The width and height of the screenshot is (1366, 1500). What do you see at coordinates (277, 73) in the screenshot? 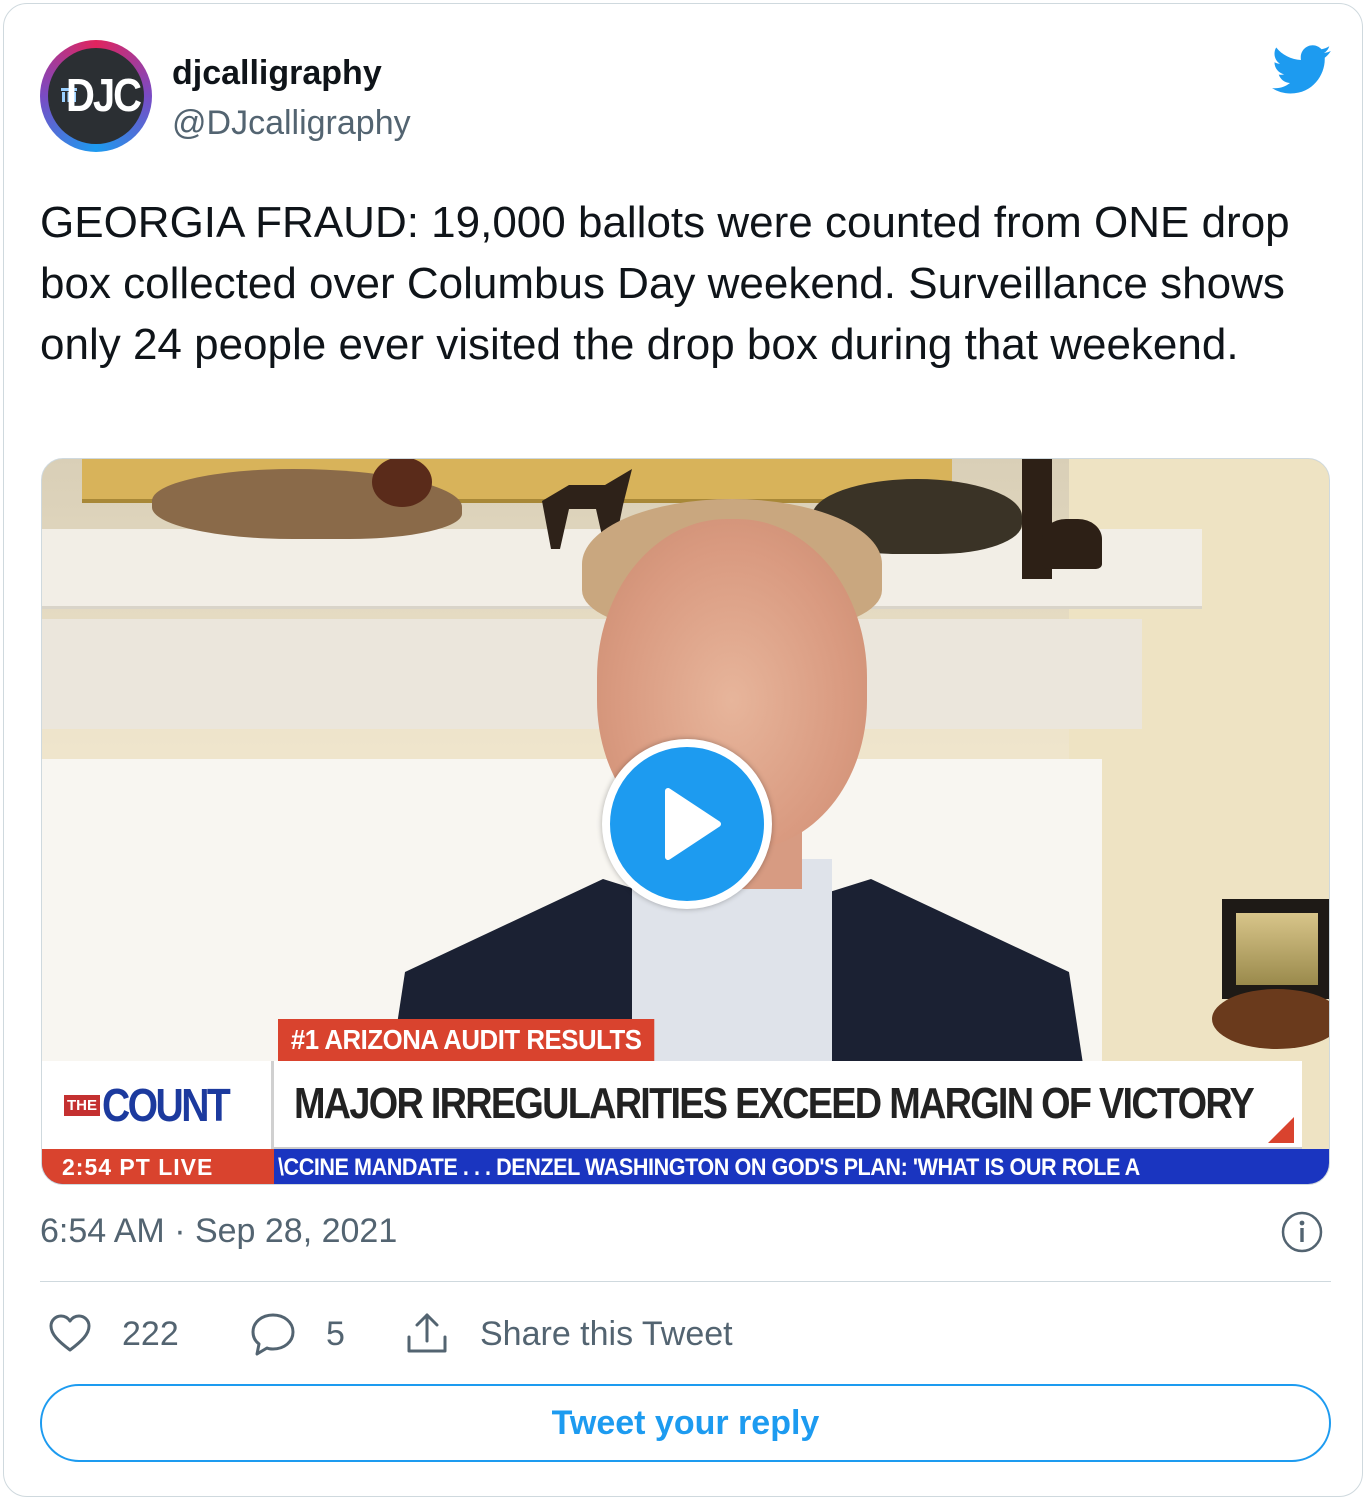
I see `display-name: djcalligraphy` at bounding box center [277, 73].